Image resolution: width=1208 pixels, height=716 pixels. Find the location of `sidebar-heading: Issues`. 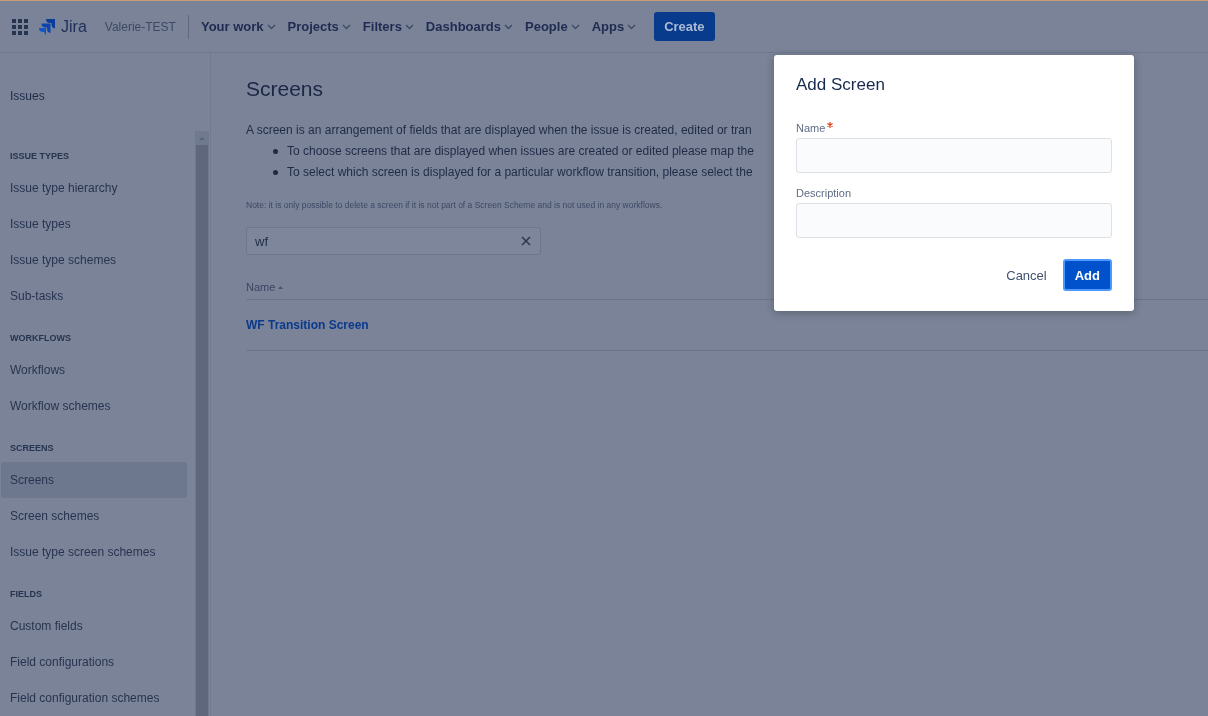

sidebar-heading: Issues is located at coordinates (27, 97).